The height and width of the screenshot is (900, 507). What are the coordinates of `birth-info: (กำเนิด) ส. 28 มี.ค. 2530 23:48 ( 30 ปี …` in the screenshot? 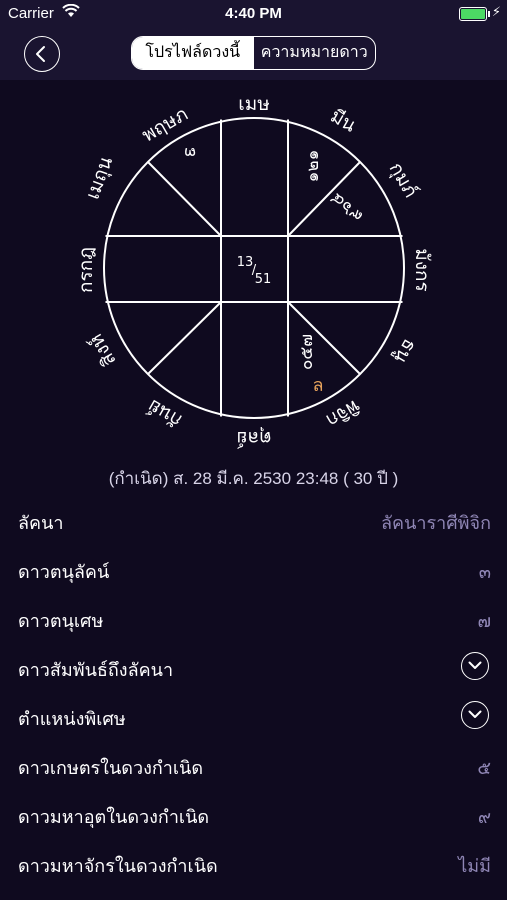 It's located at (253, 478).